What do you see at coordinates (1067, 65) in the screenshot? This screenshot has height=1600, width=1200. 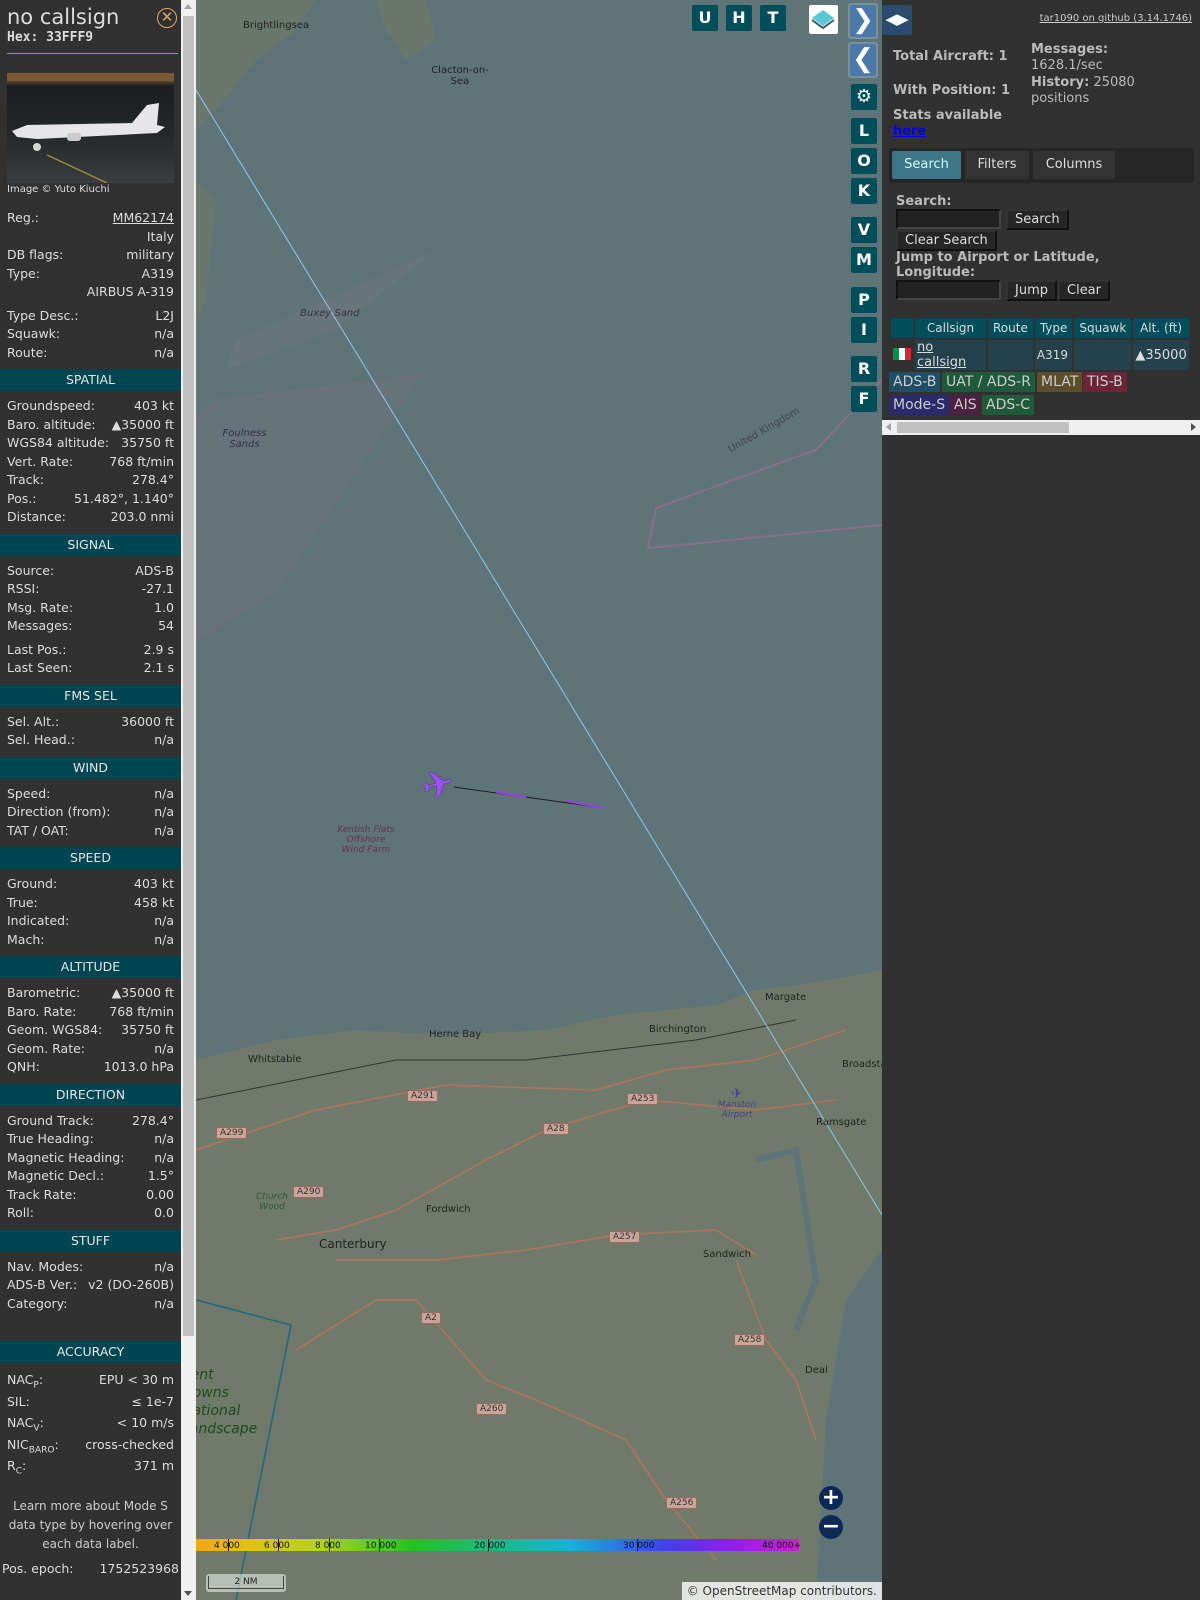 I see `messages-value: 1628.1/sec` at bounding box center [1067, 65].